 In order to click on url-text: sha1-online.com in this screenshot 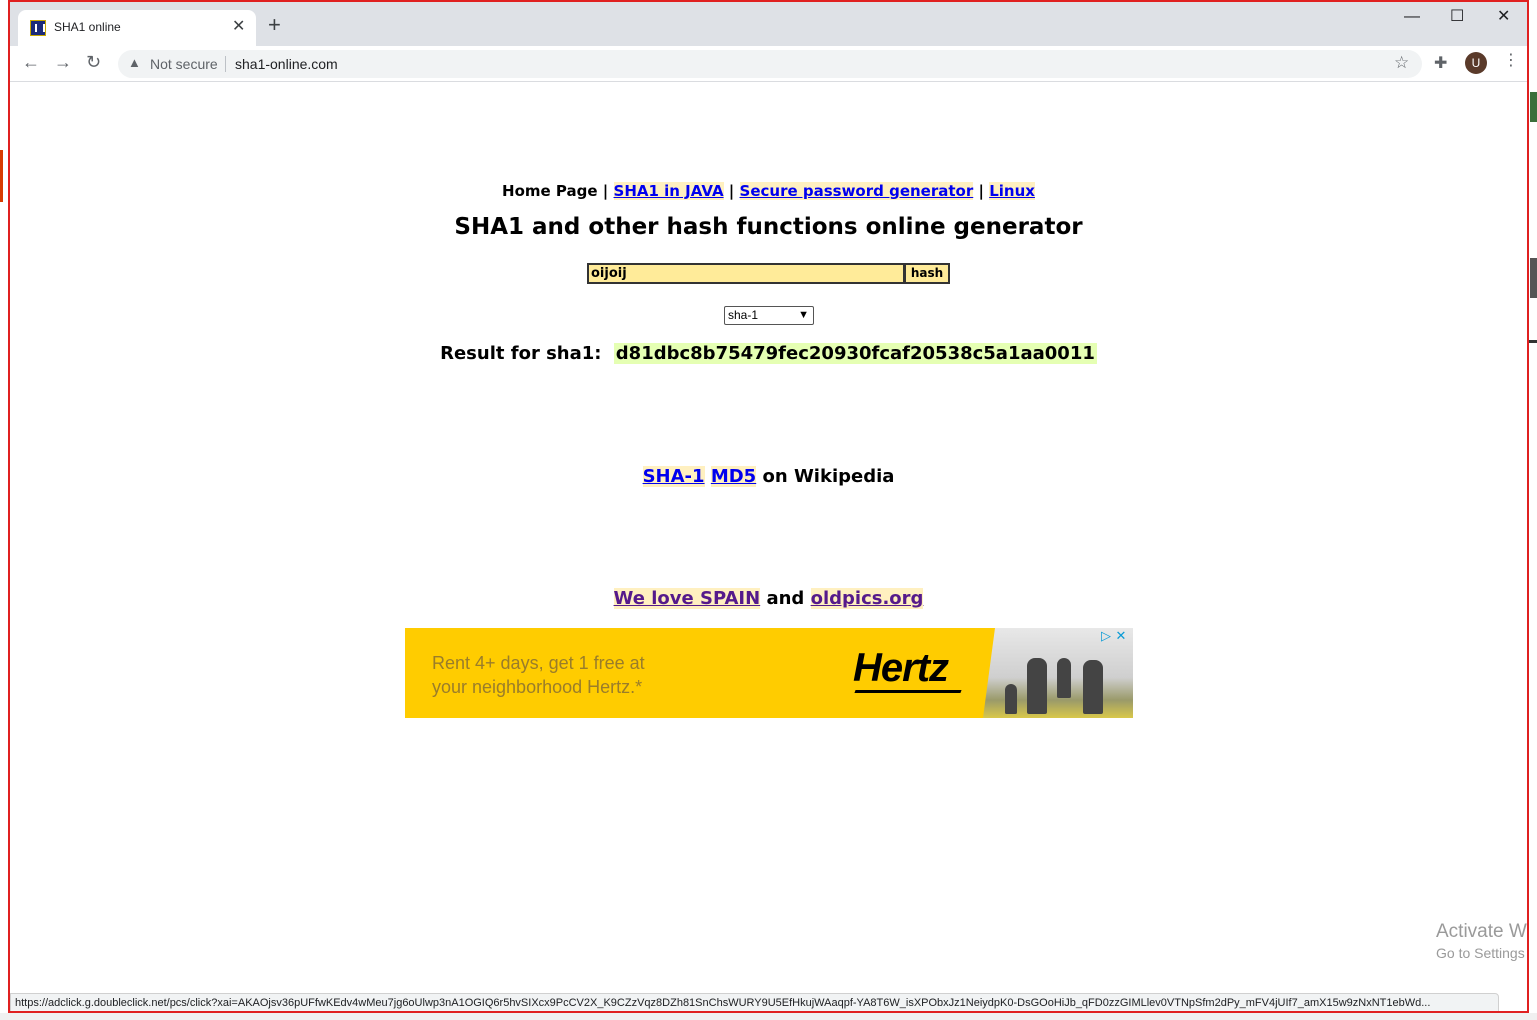, I will do `click(286, 64)`.